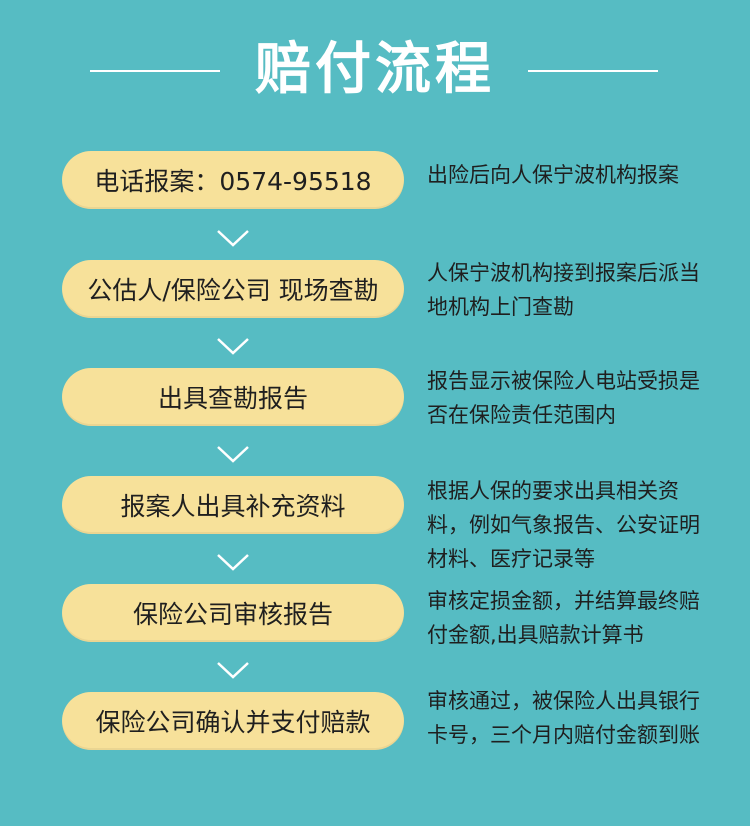 Image resolution: width=750 pixels, height=826 pixels. Describe the element at coordinates (563, 290) in the screenshot. I see `step-2-description: 人保宁波机构接到报案后派当地机构上门查勘` at that location.